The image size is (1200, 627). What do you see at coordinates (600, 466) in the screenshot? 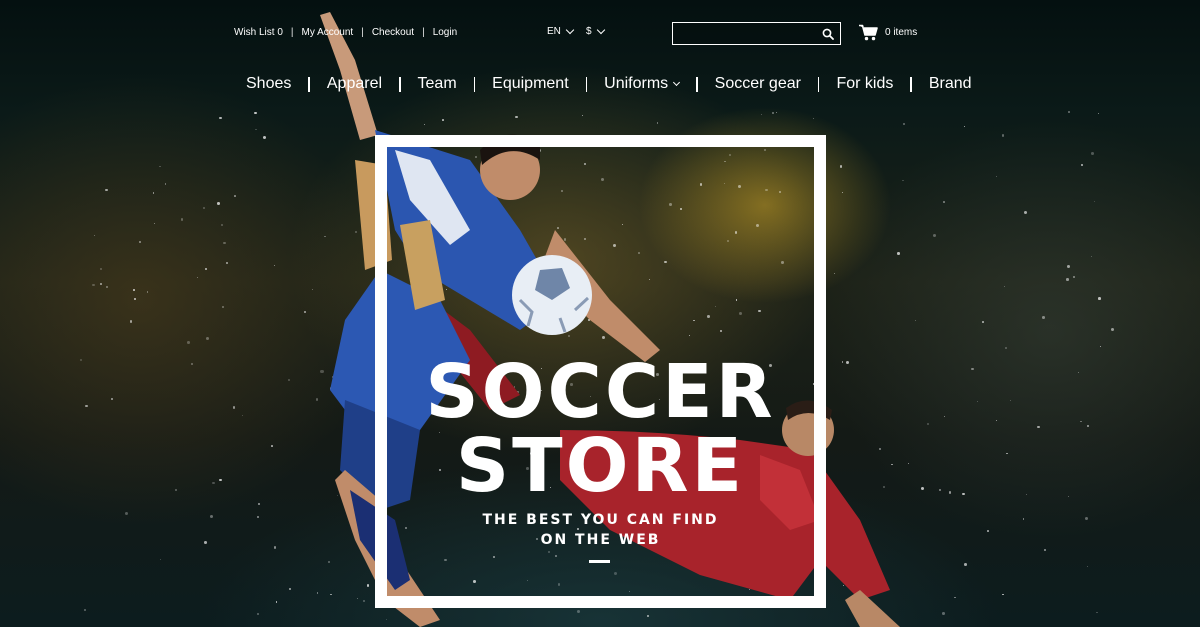
I see `hero-title-line2: STORE` at bounding box center [600, 466].